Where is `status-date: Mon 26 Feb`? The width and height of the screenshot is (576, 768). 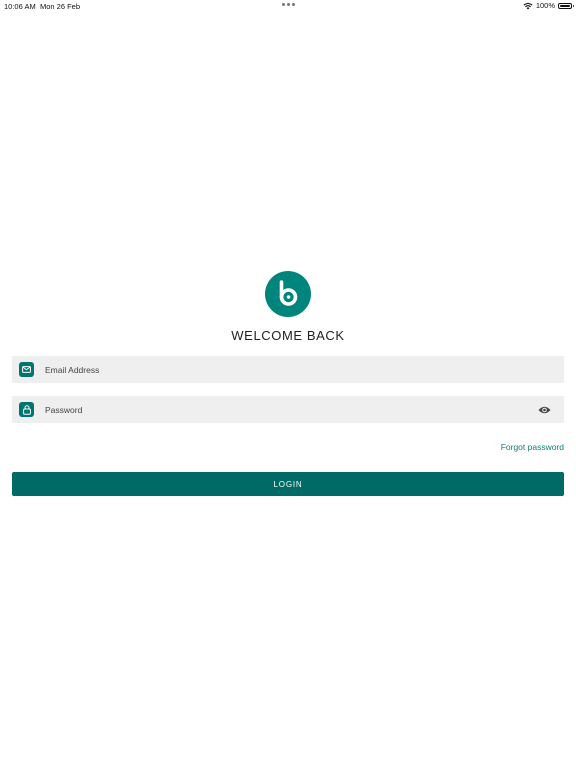 status-date: Mon 26 Feb is located at coordinates (60, 6).